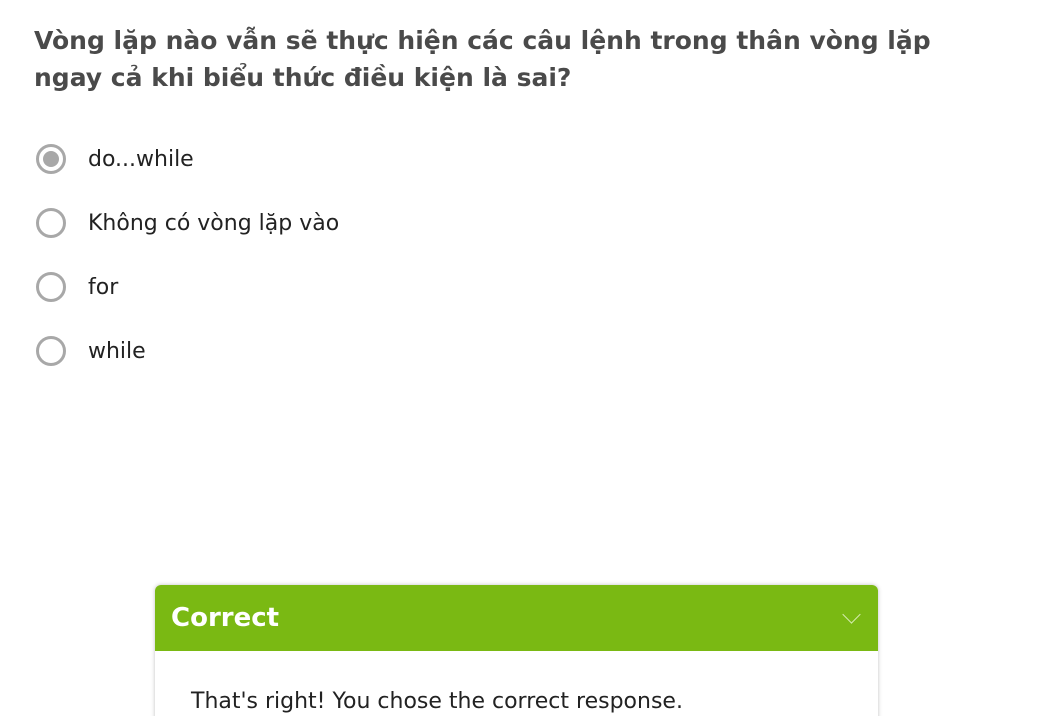  I want to click on option-do-while: do...while, so click(187, 159).